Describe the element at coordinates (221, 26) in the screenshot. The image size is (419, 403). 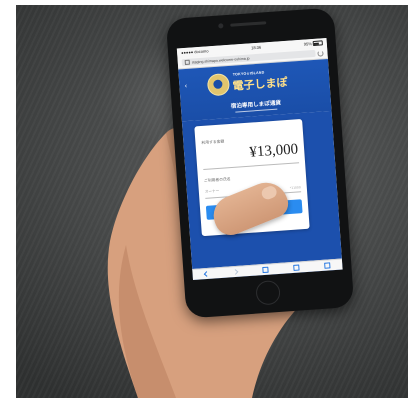
I see `front-camera` at that location.